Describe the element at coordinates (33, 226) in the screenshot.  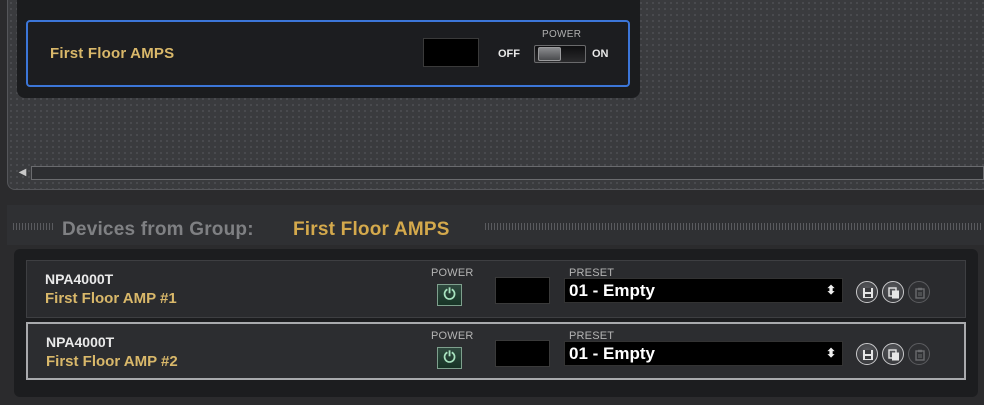
I see `grip-left` at that location.